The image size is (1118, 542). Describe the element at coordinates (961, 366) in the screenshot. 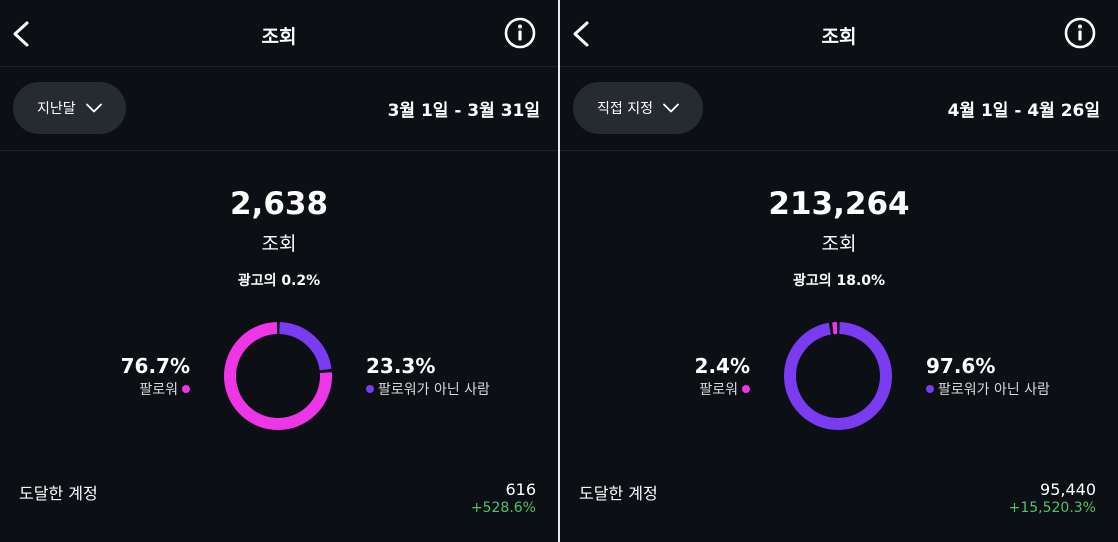

I see `non-followers-percent: 97.6%` at that location.